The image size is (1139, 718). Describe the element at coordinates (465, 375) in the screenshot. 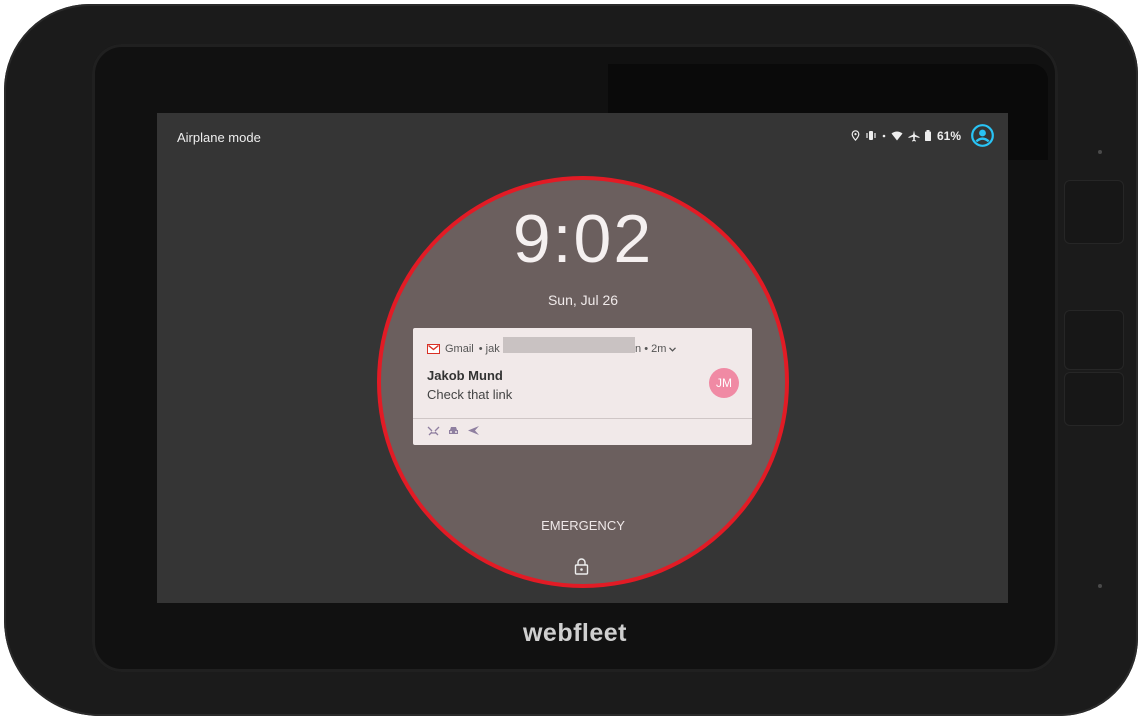

I see `notification-sender: Jakob Mund` at that location.